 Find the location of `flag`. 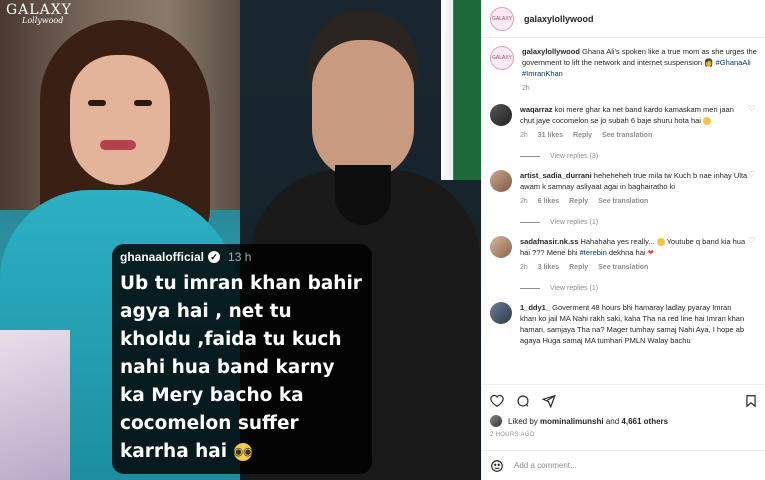

flag is located at coordinates (461, 90).